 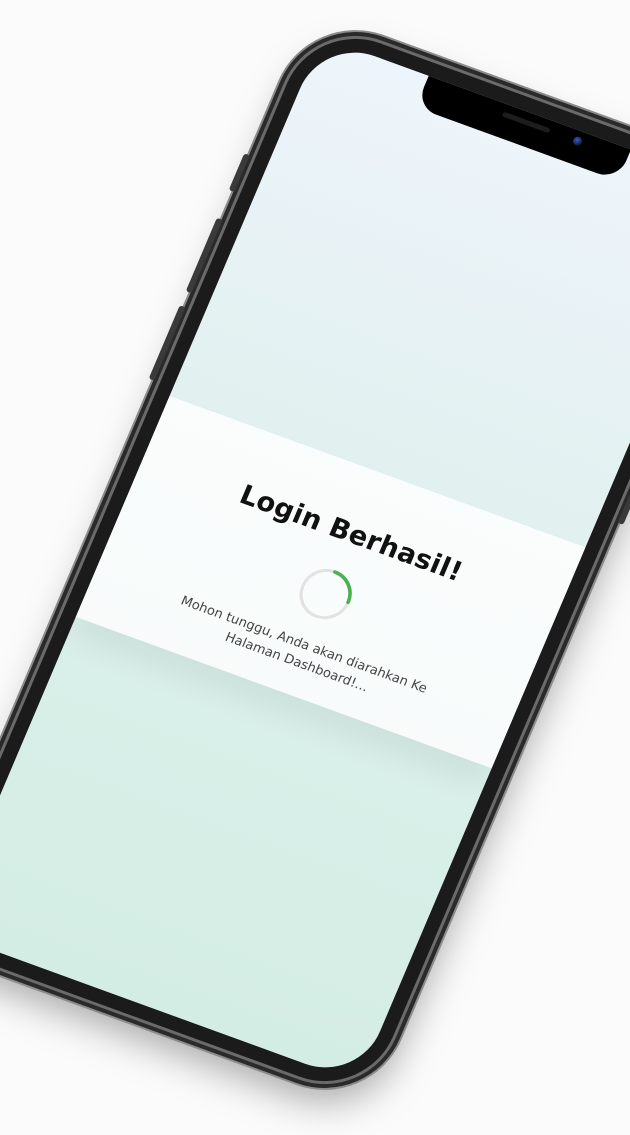 What do you see at coordinates (526, 122) in the screenshot?
I see `earpiece-speaker` at bounding box center [526, 122].